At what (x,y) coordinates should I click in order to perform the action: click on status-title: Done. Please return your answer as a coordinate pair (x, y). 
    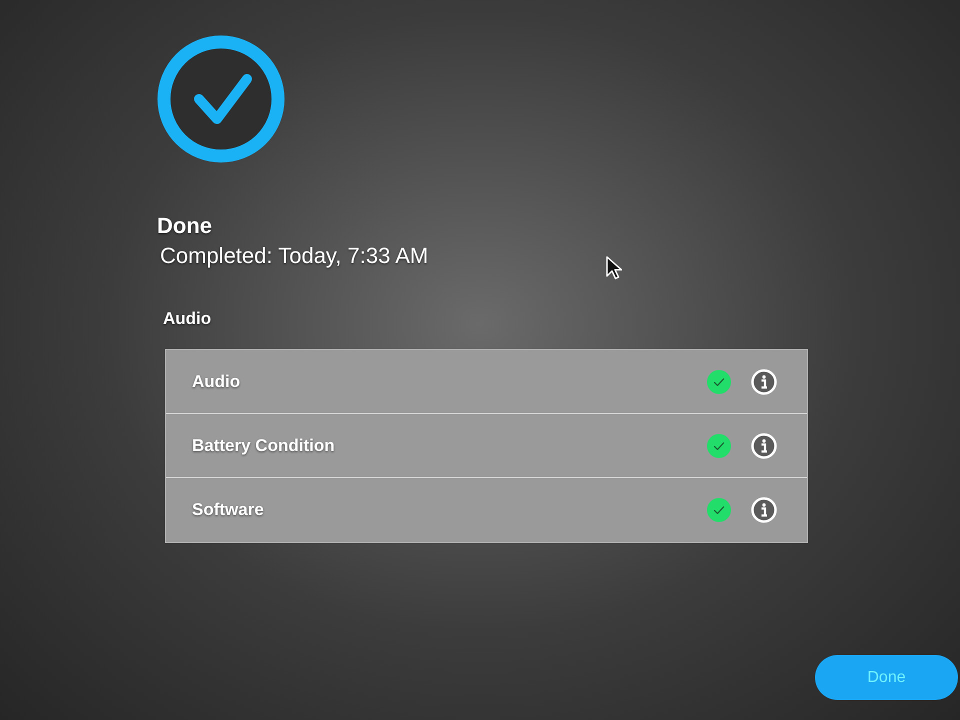
    Looking at the image, I should click on (184, 226).